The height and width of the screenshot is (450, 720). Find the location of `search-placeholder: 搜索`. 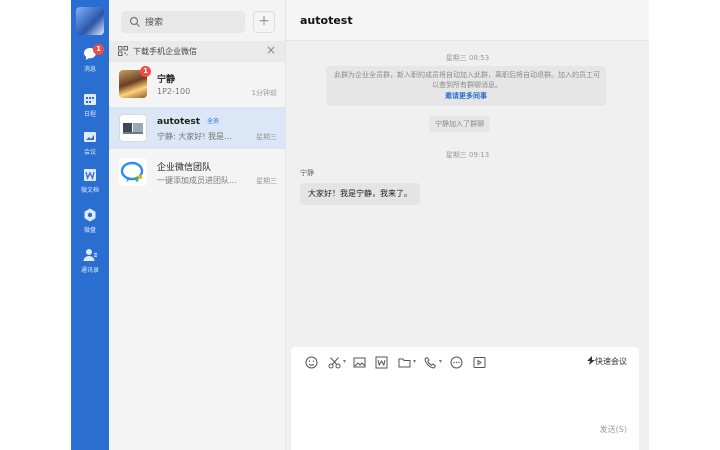

search-placeholder: 搜索 is located at coordinates (154, 23).